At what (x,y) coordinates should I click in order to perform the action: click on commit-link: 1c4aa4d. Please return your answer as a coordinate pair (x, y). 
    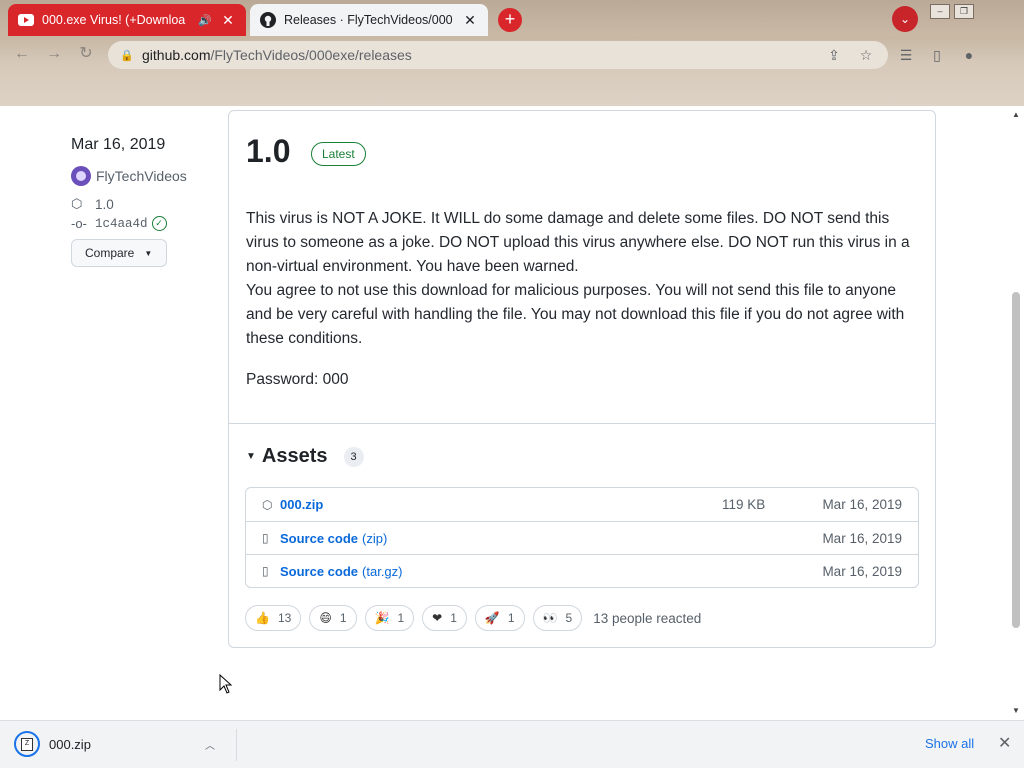
    Looking at the image, I should click on (121, 224).